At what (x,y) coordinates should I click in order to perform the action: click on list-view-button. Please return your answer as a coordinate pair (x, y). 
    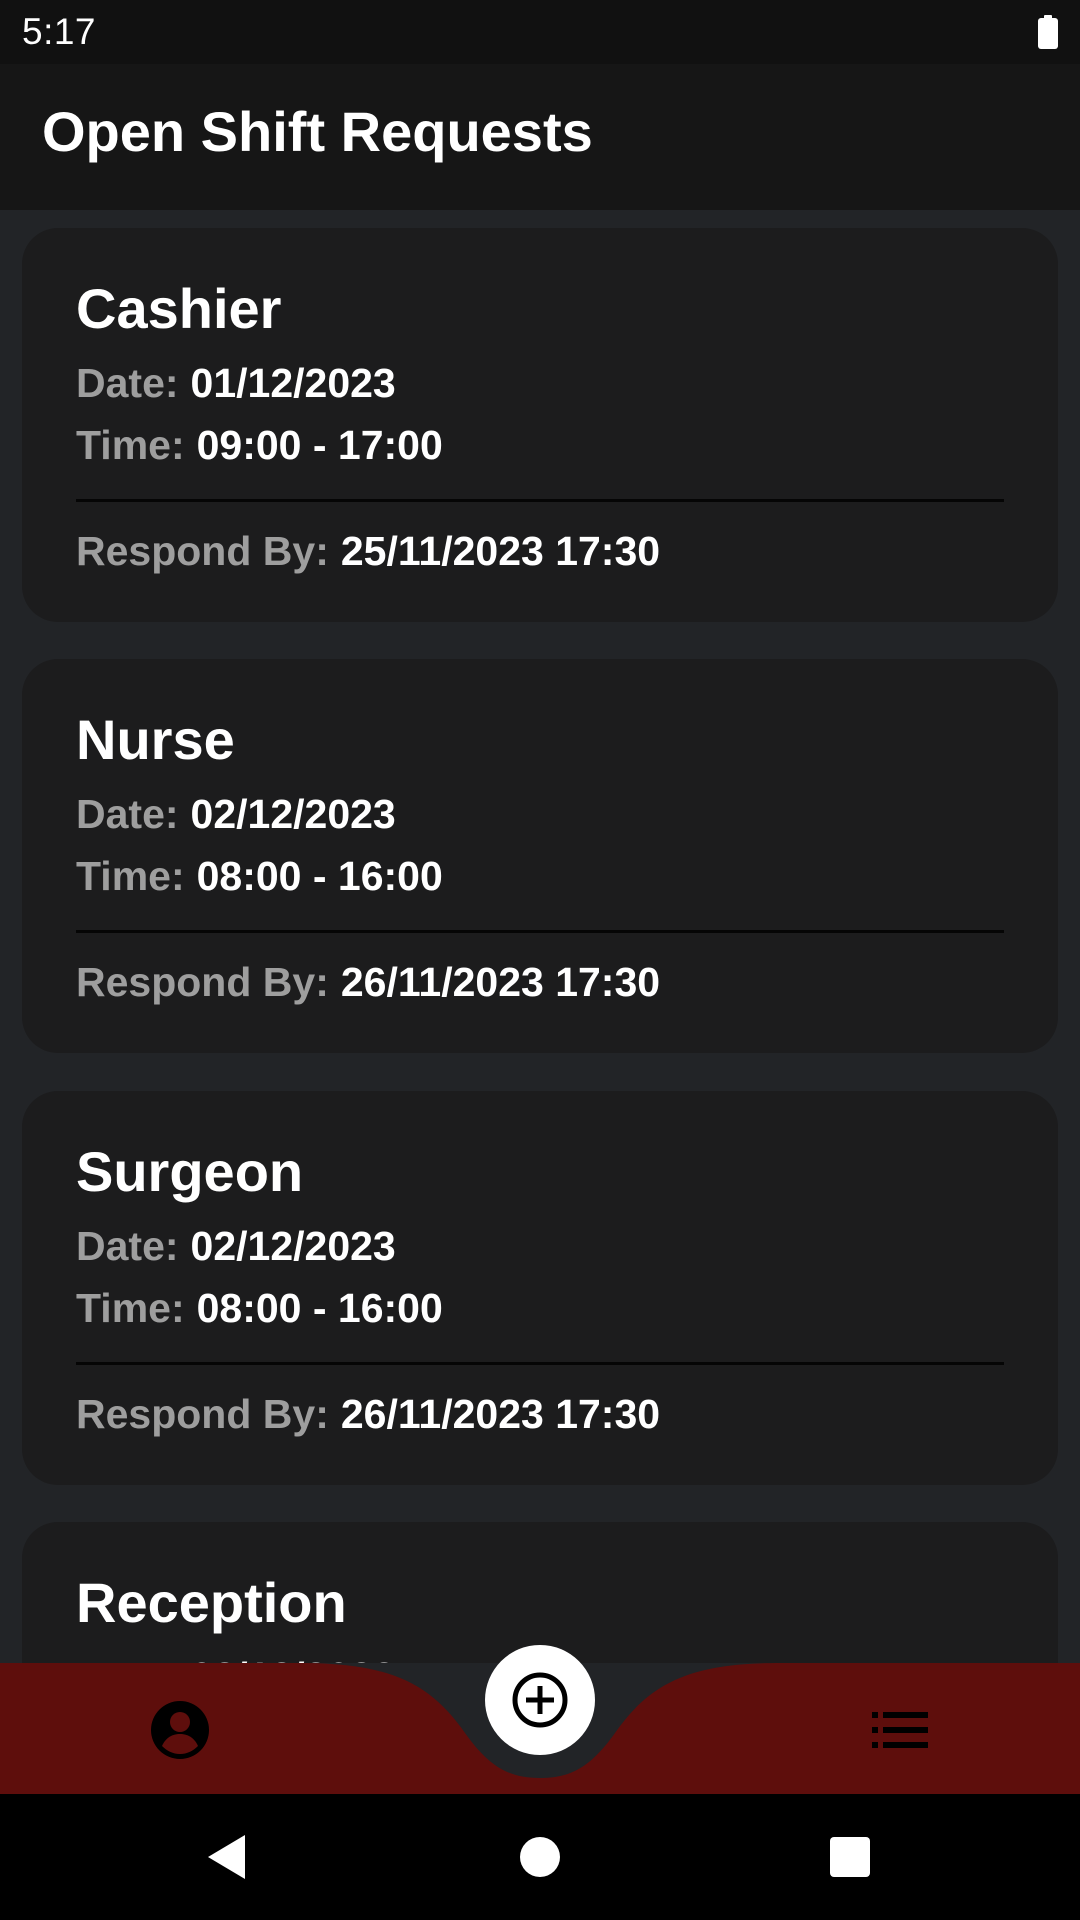
    Looking at the image, I should click on (900, 1730).